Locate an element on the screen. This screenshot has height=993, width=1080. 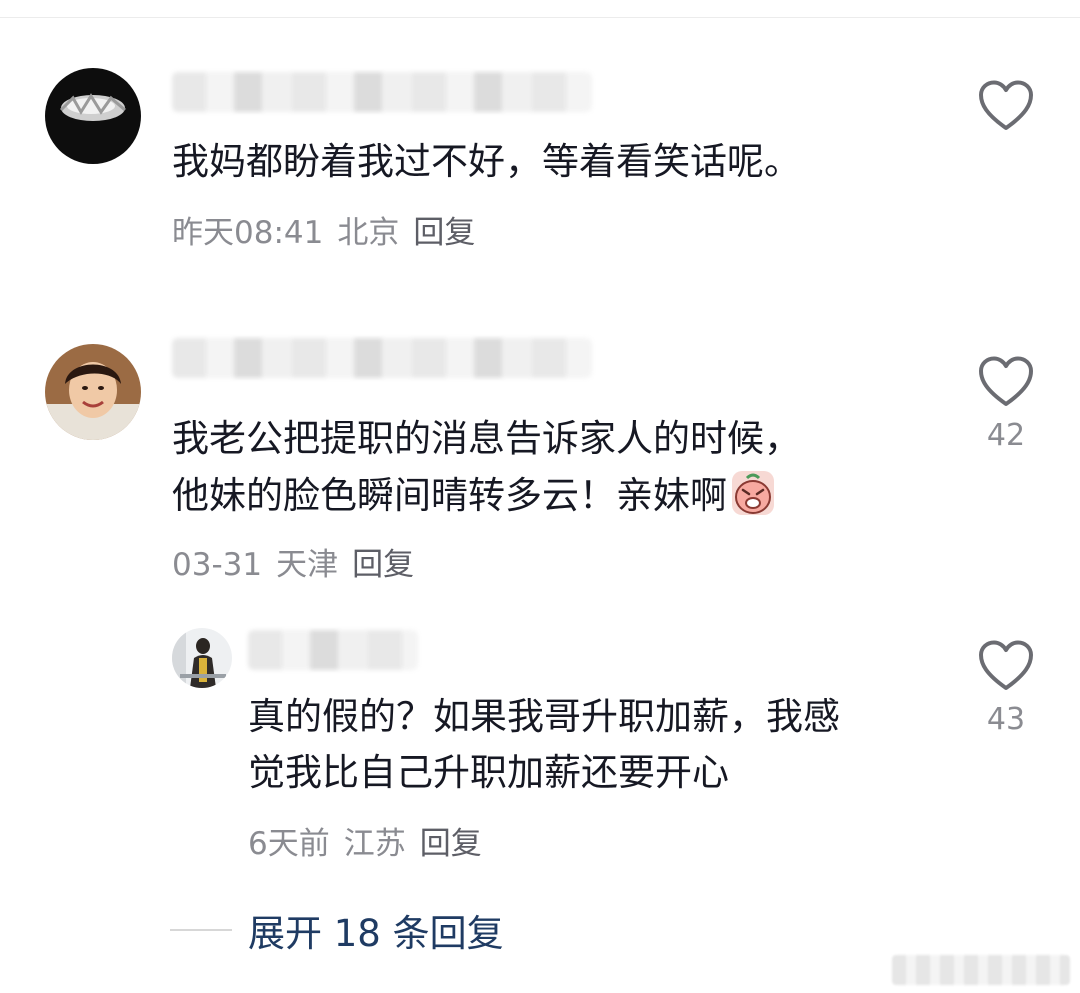
like-button is located at coordinates (1006, 108).